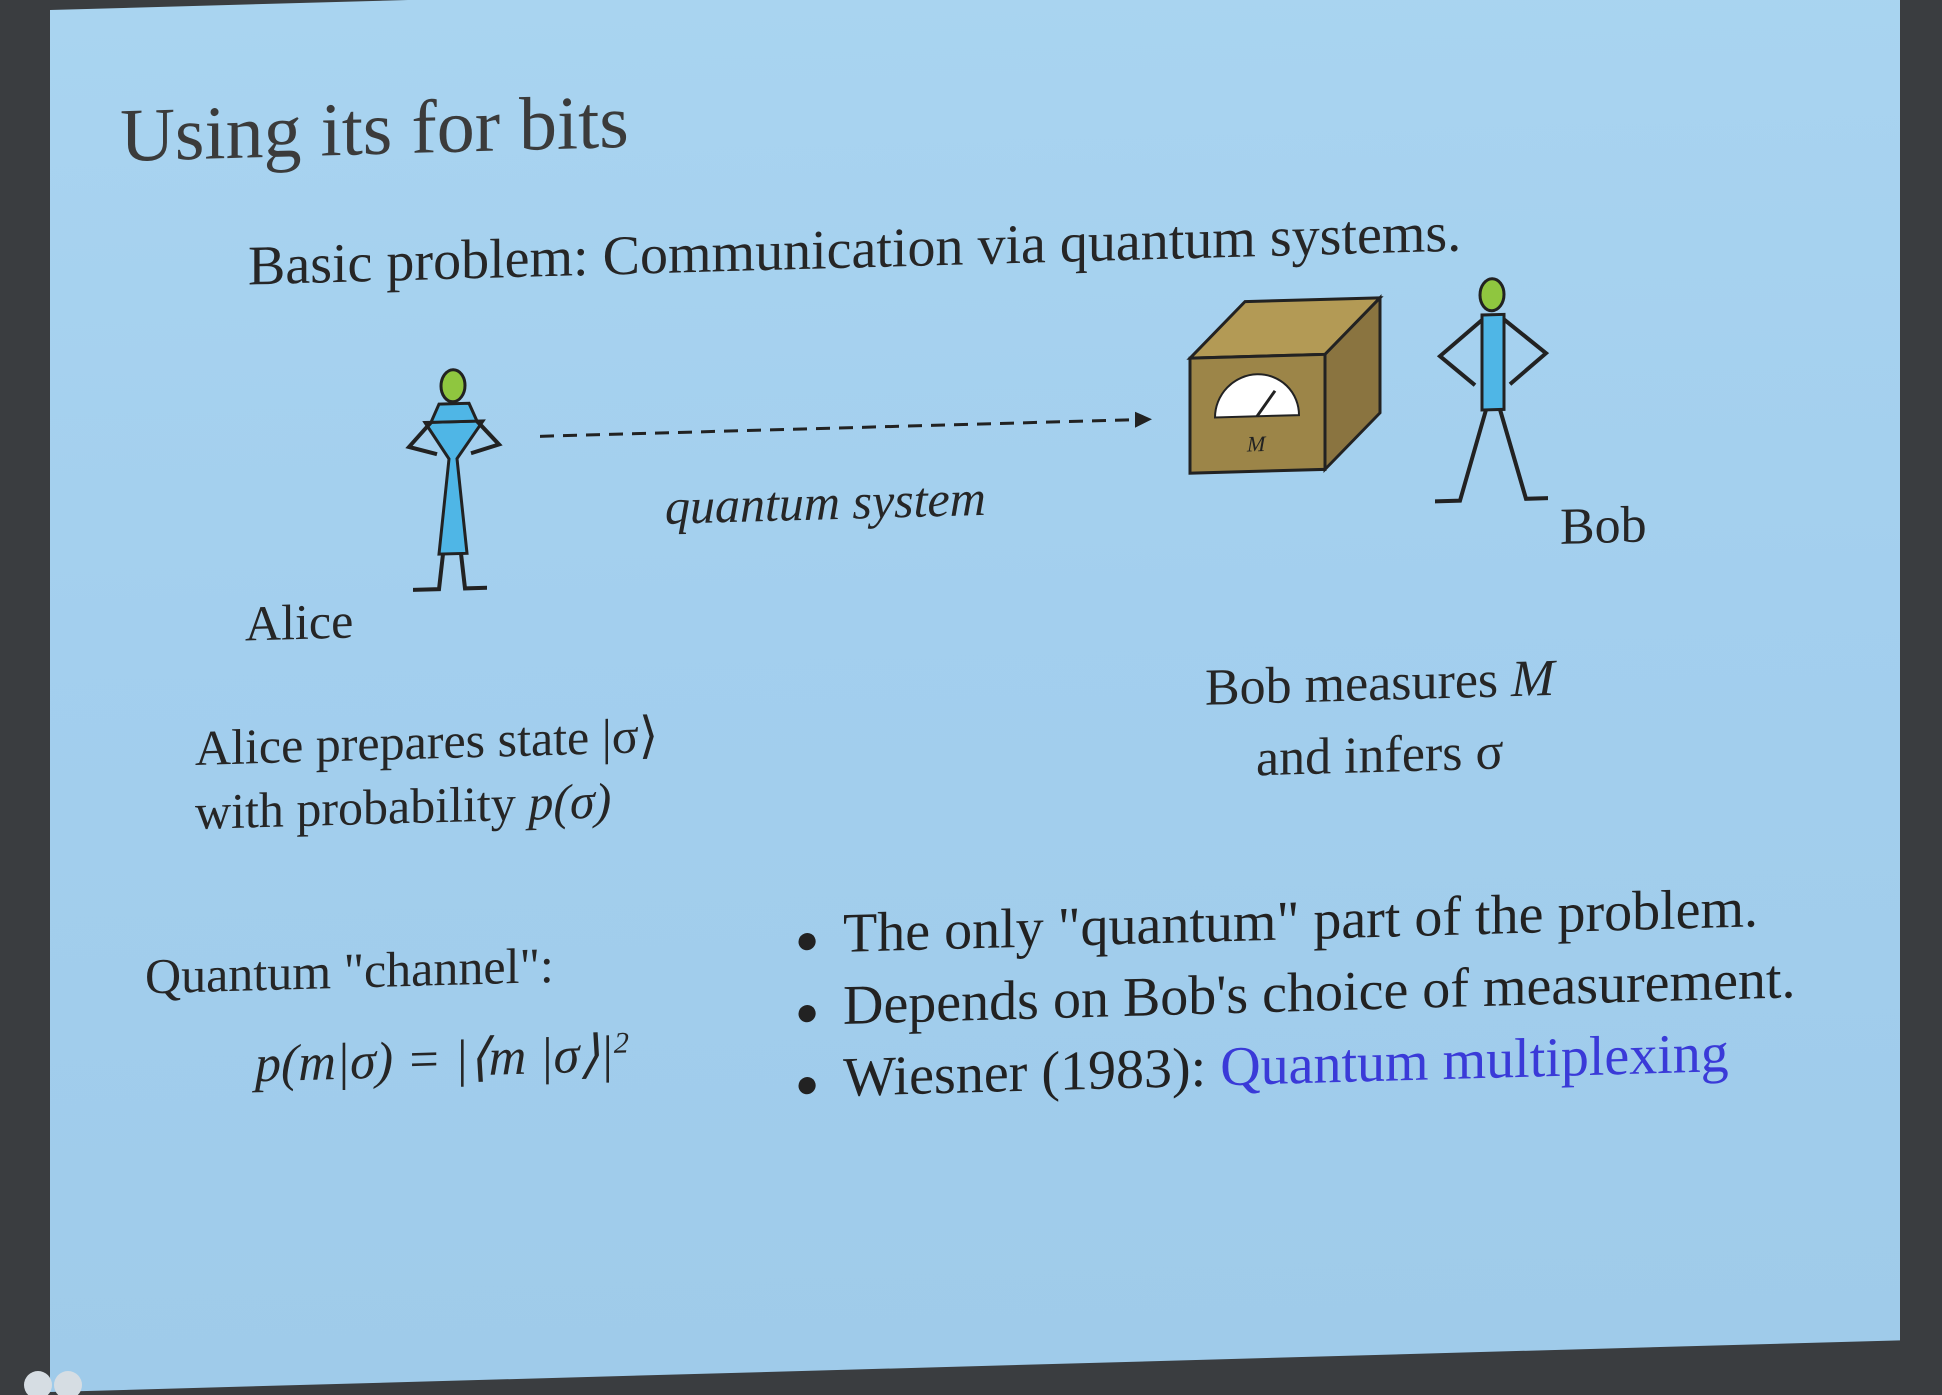 The width and height of the screenshot is (1942, 1395). What do you see at coordinates (1358, 684) in the screenshot?
I see `bob-description-prefix: Bob measures` at bounding box center [1358, 684].